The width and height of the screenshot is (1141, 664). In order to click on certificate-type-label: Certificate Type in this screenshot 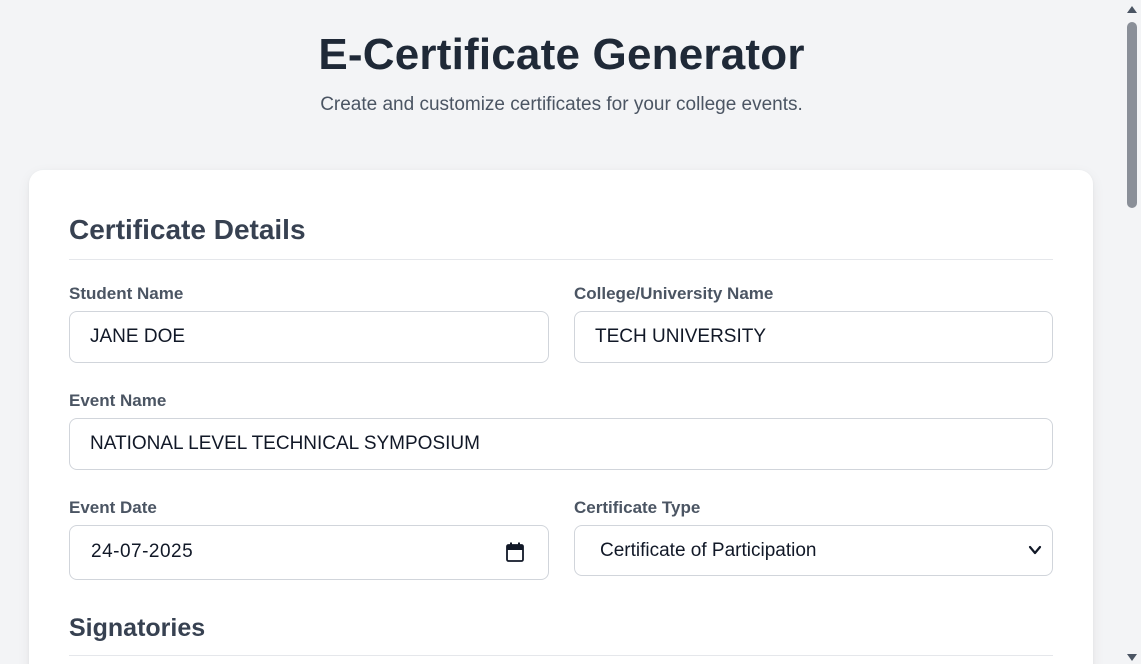, I will do `click(637, 507)`.